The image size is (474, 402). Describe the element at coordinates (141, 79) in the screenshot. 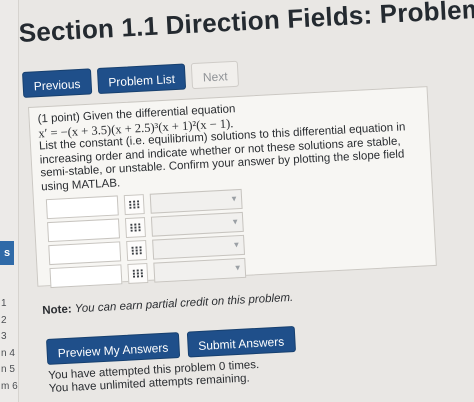

I see `problem-list-button: Problem List` at that location.